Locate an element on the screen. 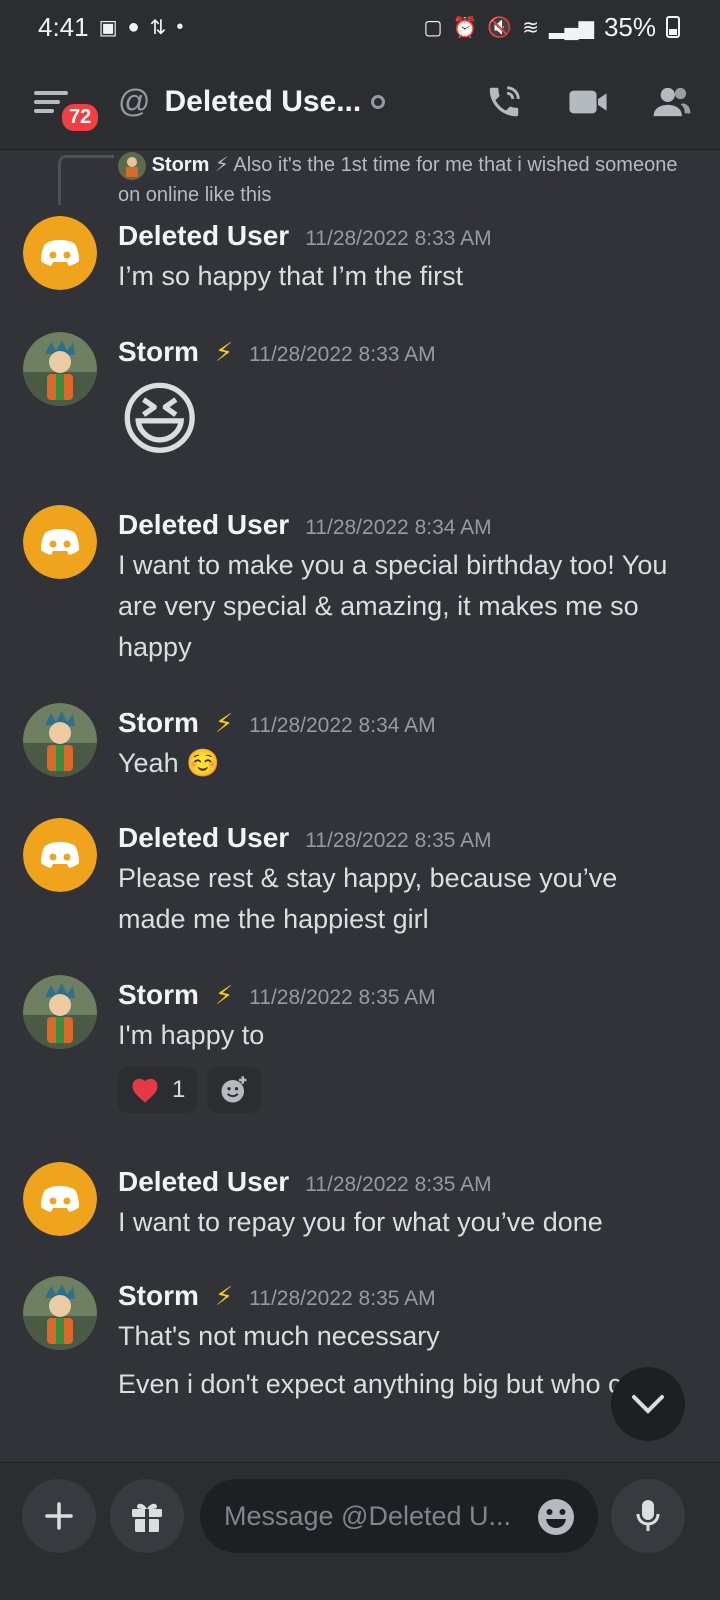 Image resolution: width=720 pixels, height=1600 pixels. reply-author-emoji: ⚡ is located at coordinates (221, 165).